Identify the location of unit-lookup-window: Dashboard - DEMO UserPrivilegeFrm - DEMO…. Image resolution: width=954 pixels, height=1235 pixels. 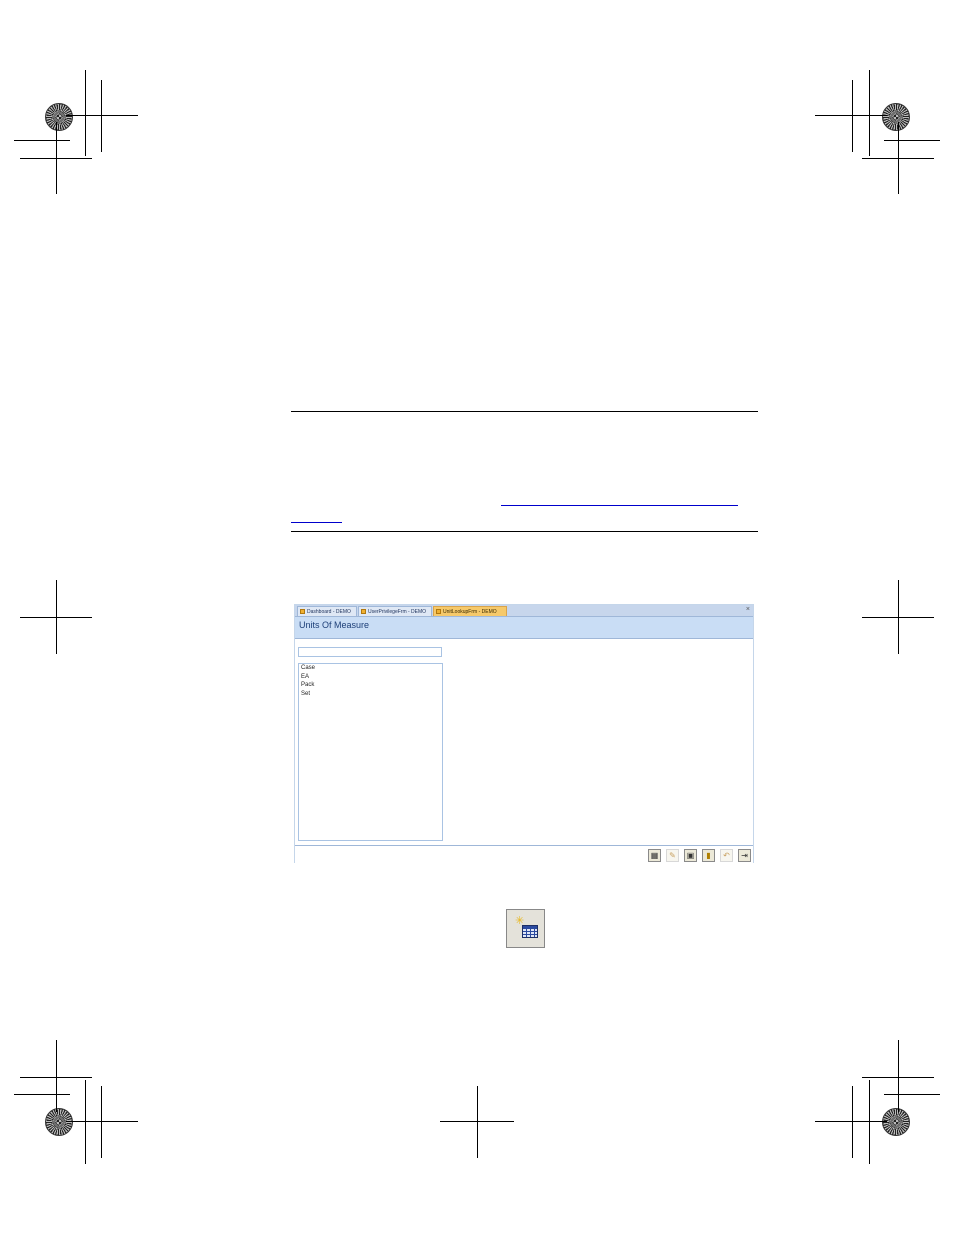
(524, 734).